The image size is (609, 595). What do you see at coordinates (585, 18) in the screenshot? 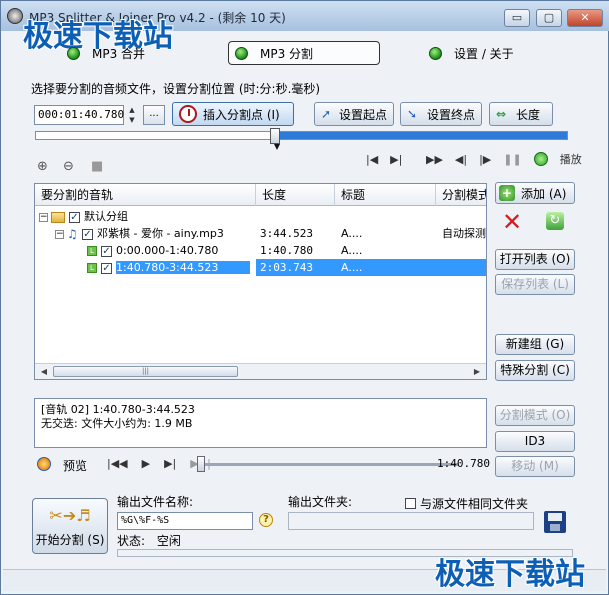
I see `close-button: ✕` at bounding box center [585, 18].